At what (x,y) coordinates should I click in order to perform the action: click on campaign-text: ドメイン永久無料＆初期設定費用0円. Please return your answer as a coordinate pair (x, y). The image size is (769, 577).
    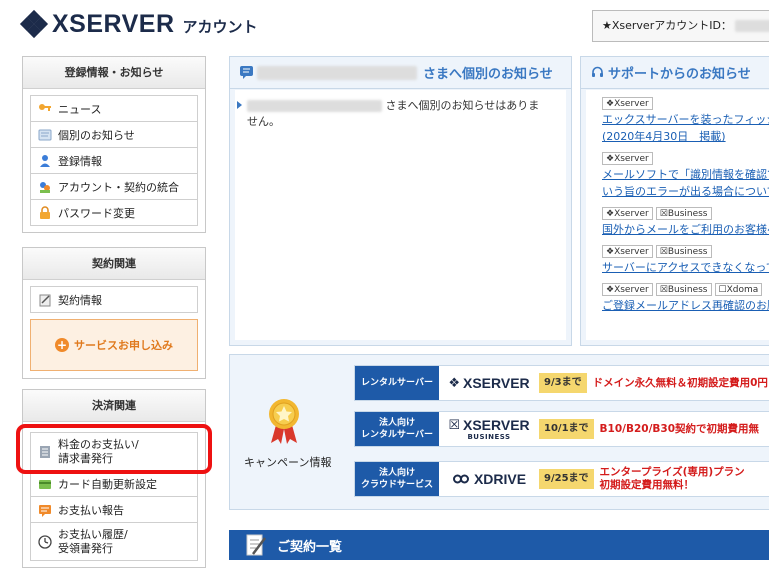
    Looking at the image, I should click on (680, 382).